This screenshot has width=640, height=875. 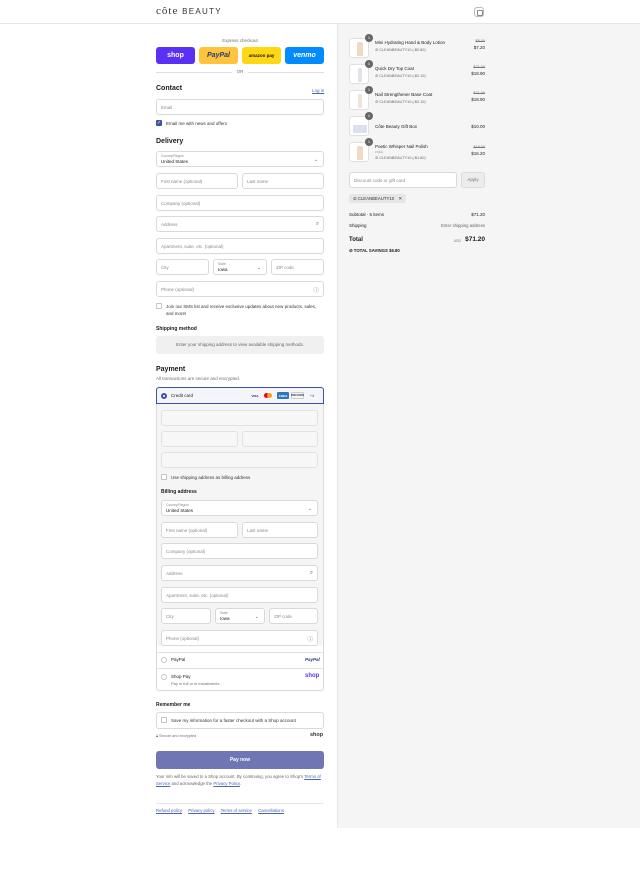 What do you see at coordinates (164, 677) in the screenshot?
I see `shop-pay-radio` at bounding box center [164, 677].